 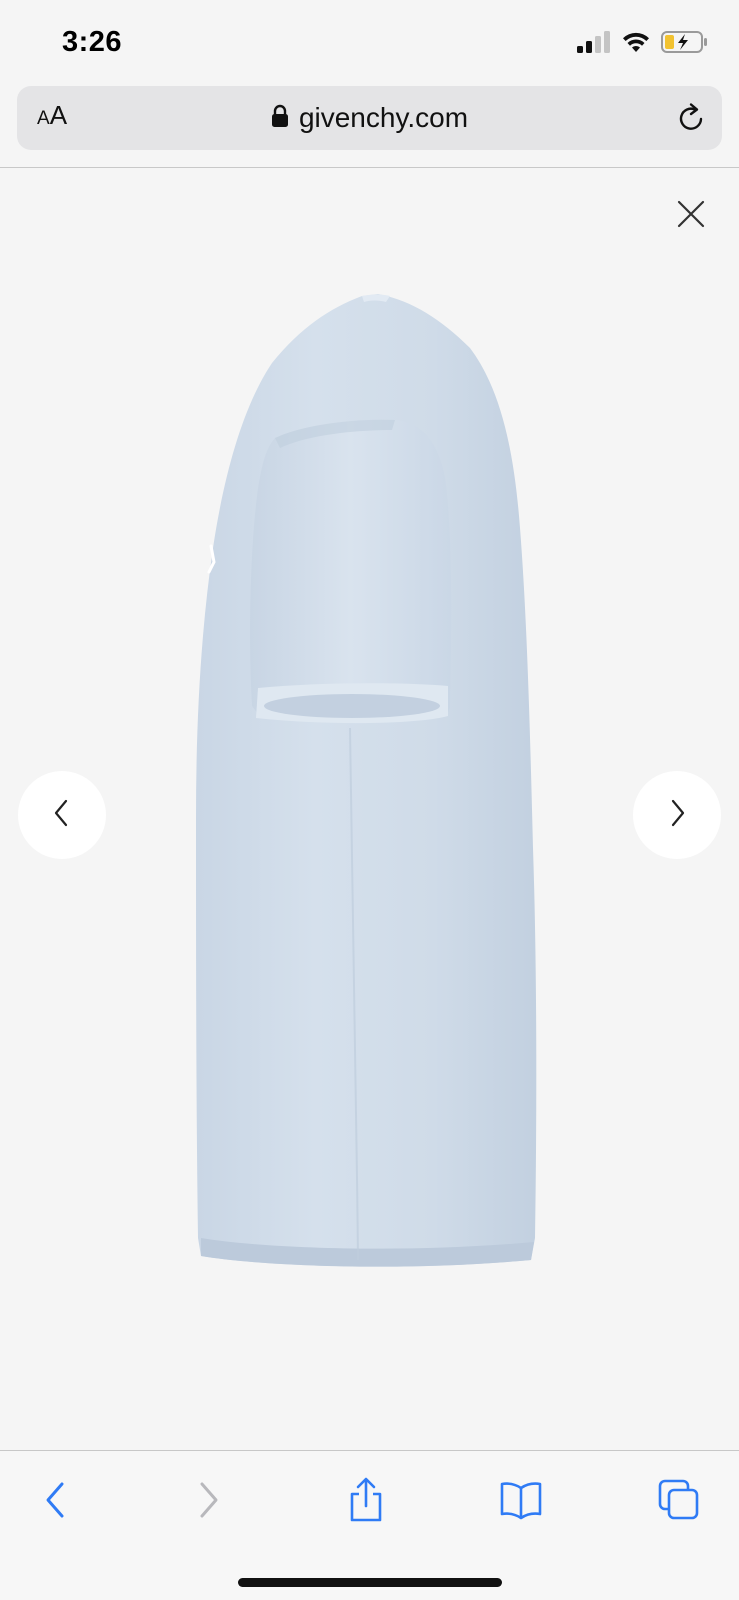 I want to click on back-icon, so click(x=55, y=1502).